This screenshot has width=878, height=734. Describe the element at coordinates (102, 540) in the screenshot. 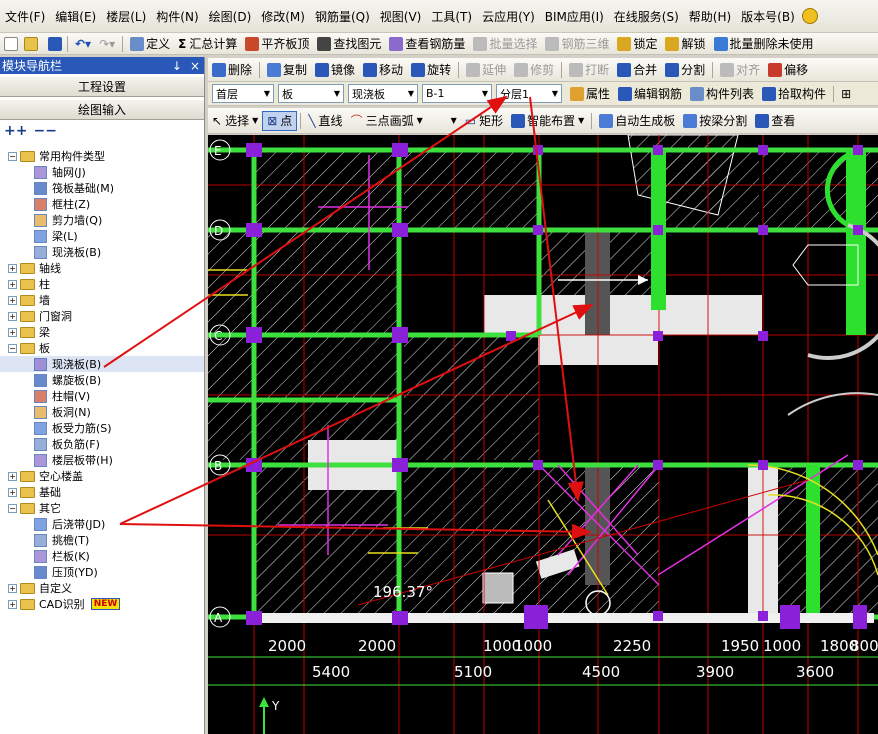

I see `tree-node: 挑檐(T)` at that location.